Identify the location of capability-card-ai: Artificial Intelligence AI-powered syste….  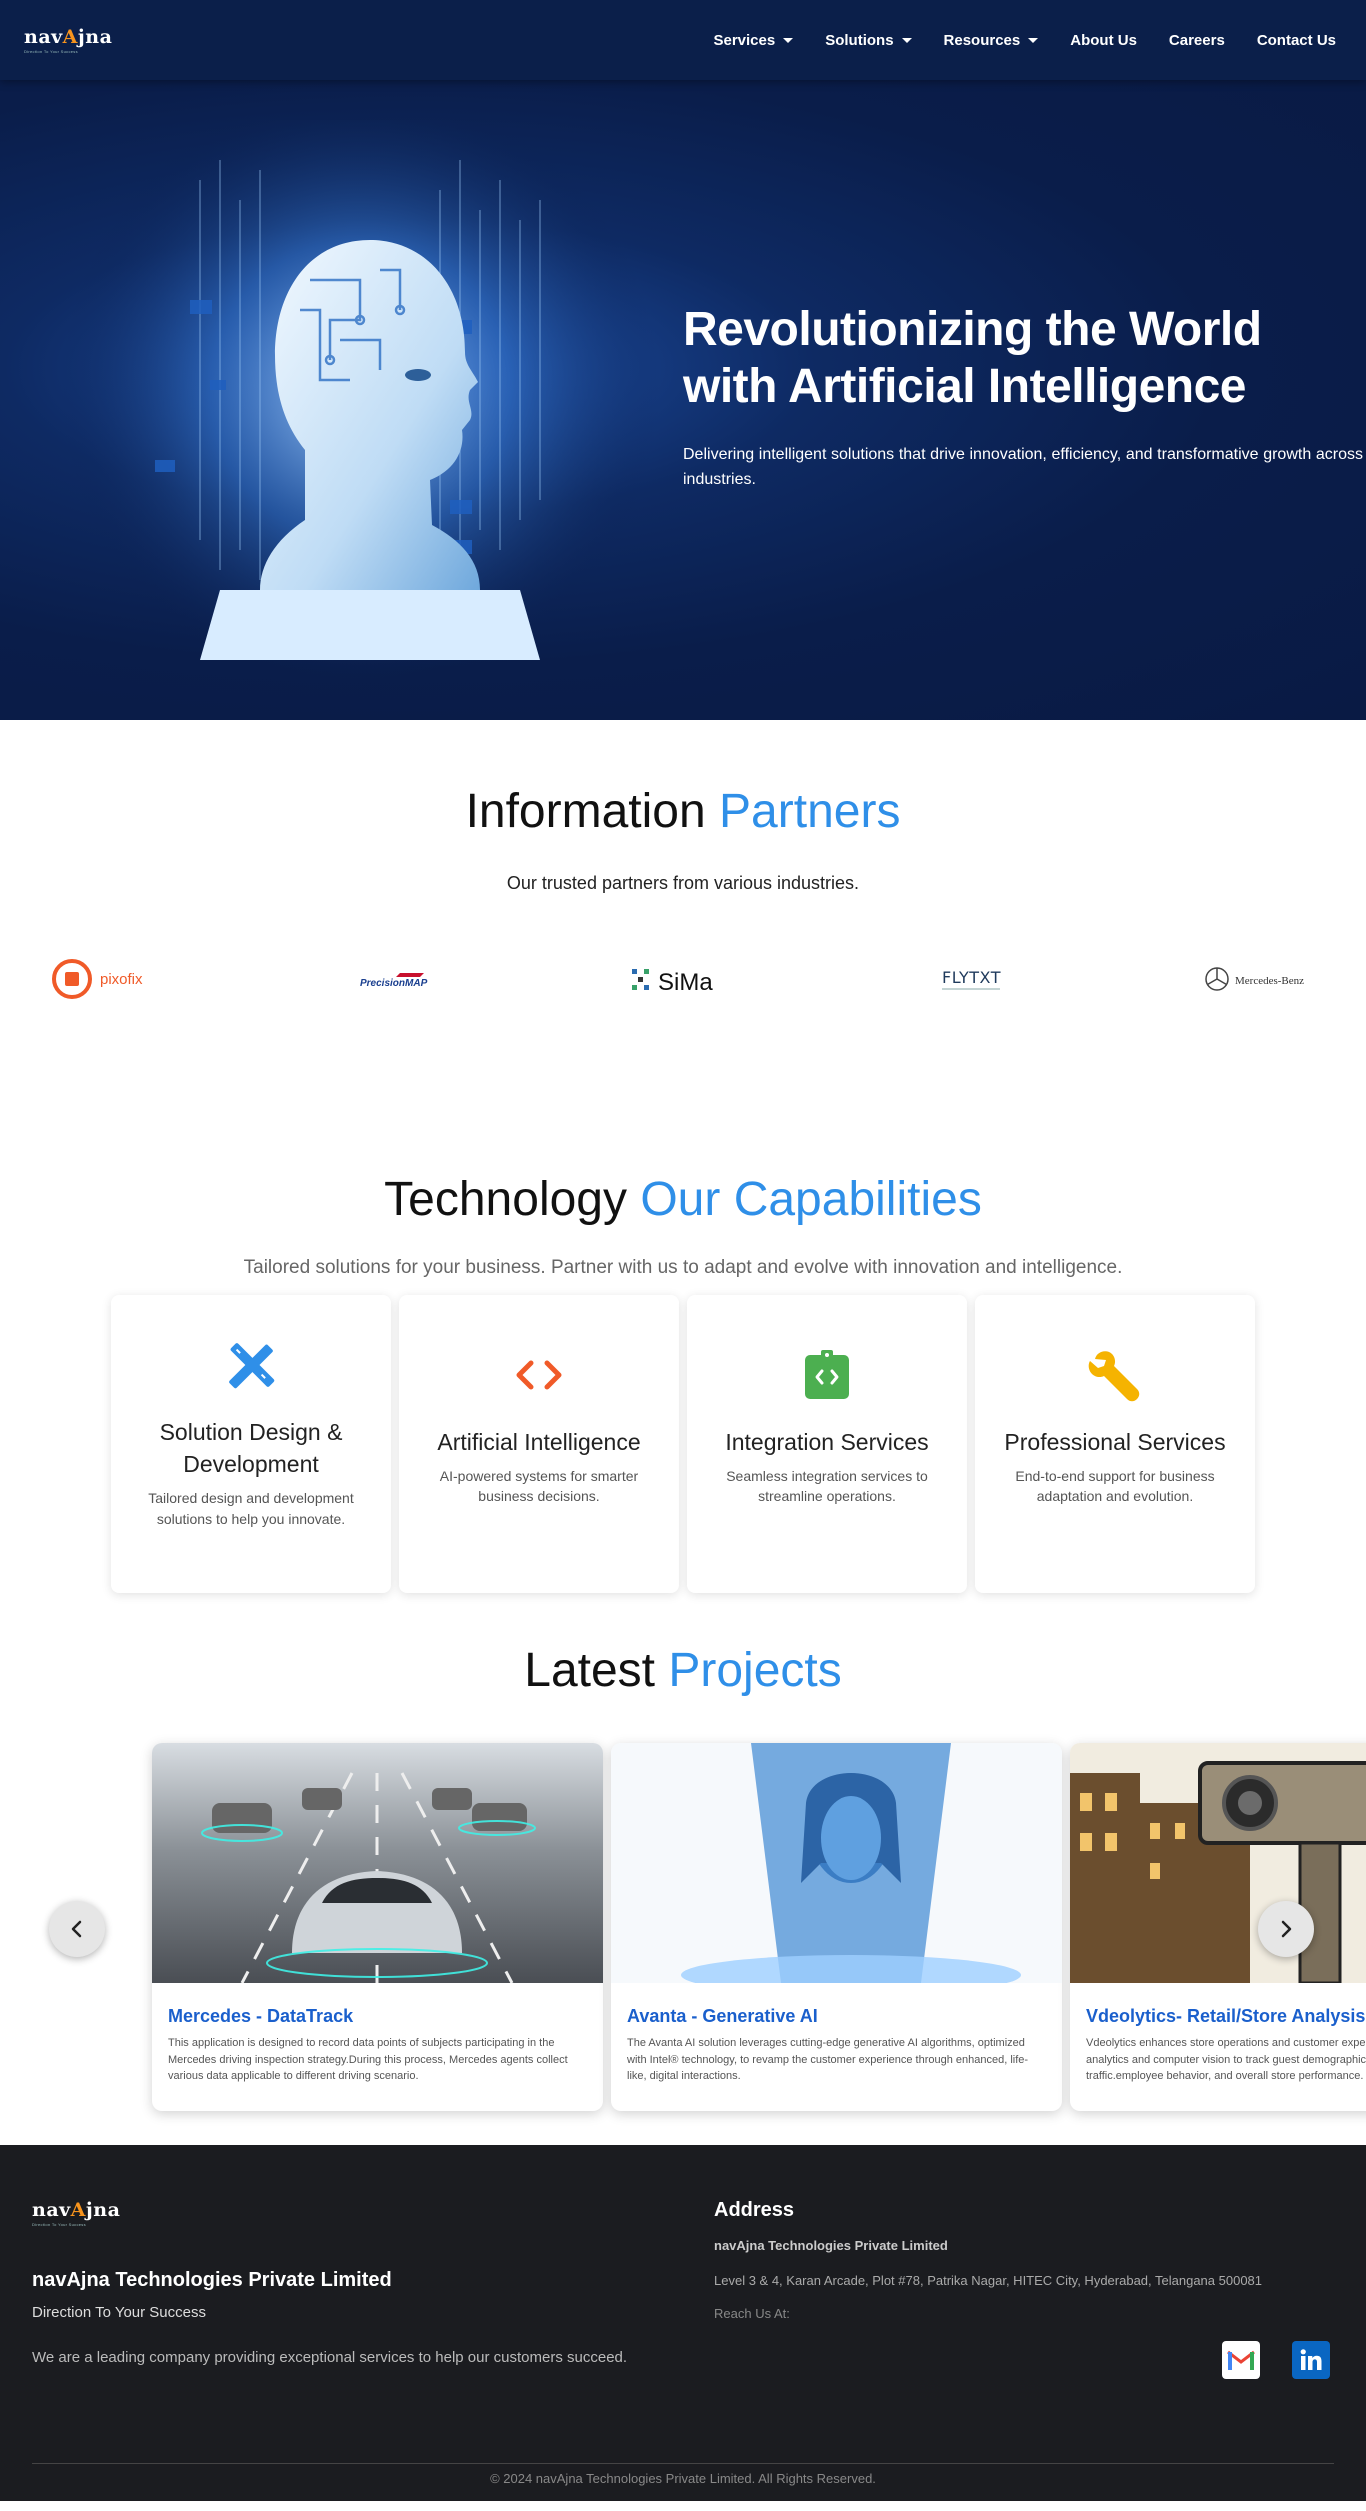
(539, 1444).